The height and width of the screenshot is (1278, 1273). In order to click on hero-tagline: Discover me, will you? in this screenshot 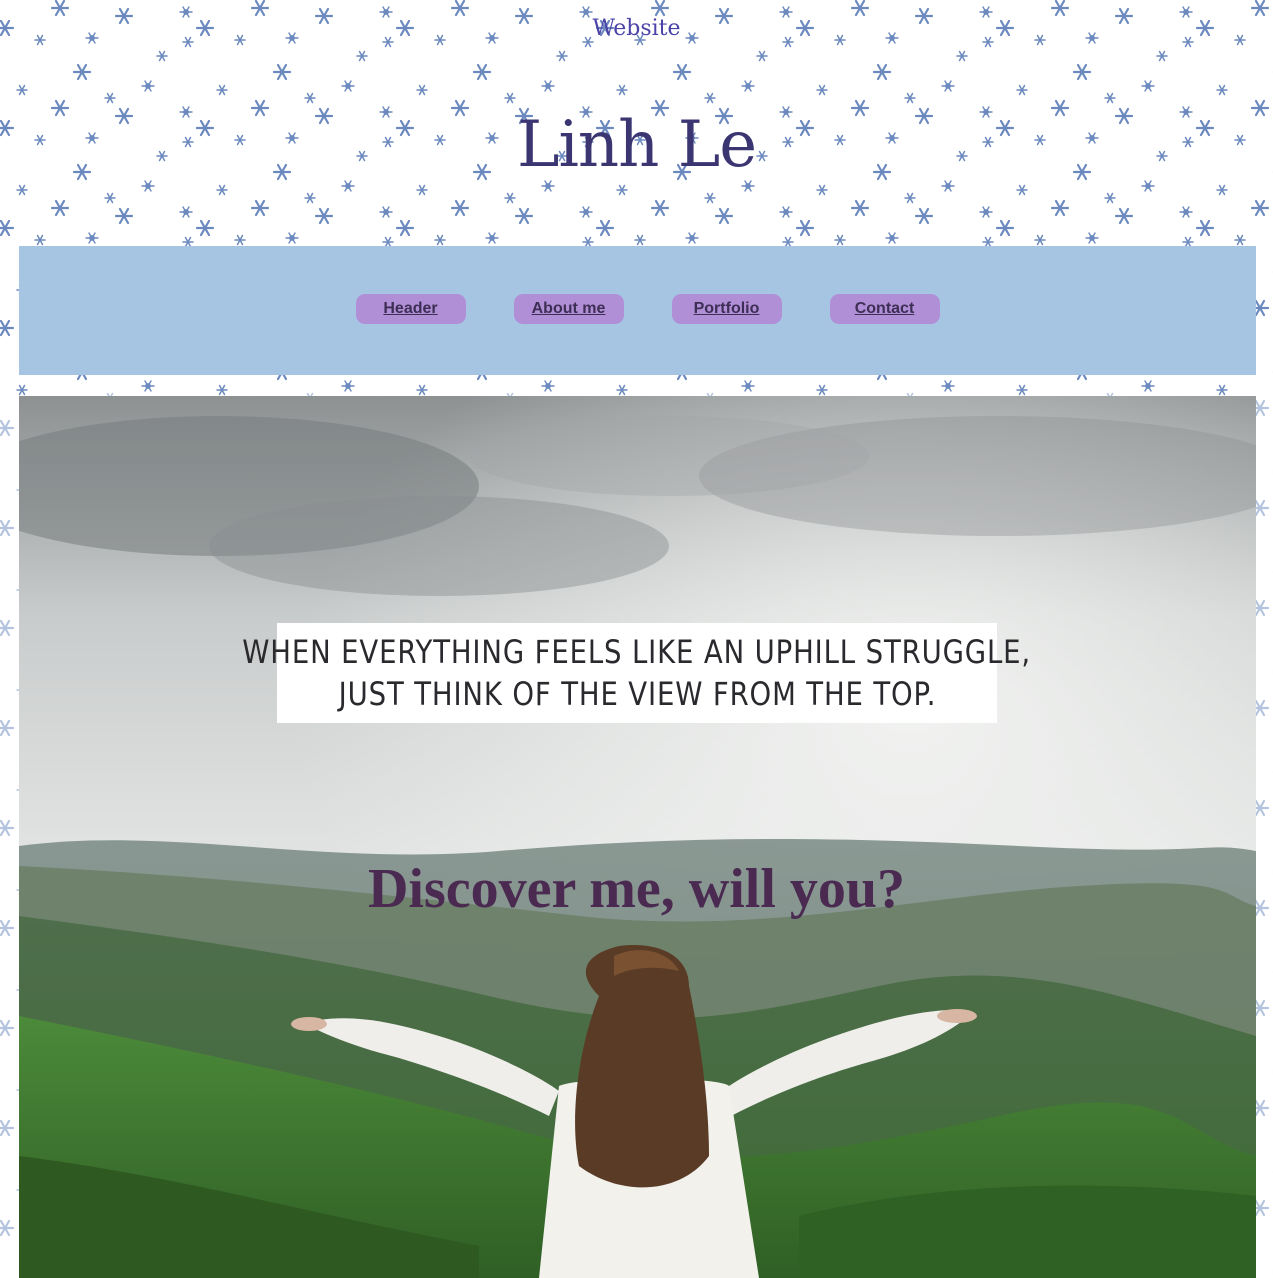, I will do `click(636, 889)`.